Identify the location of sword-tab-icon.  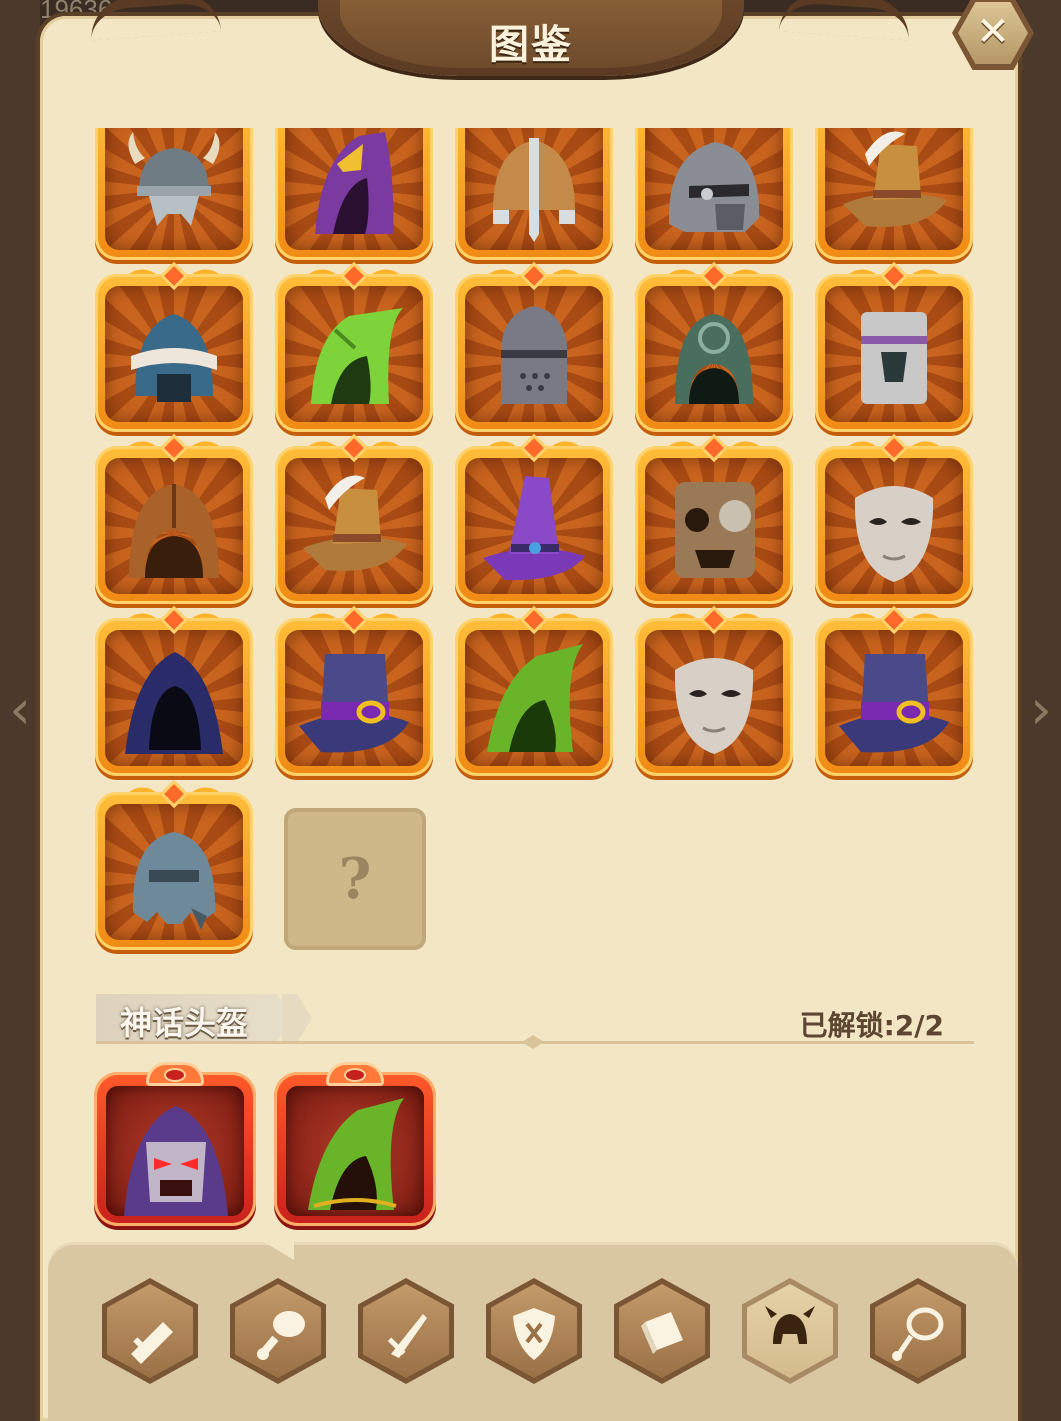
(150, 1331).